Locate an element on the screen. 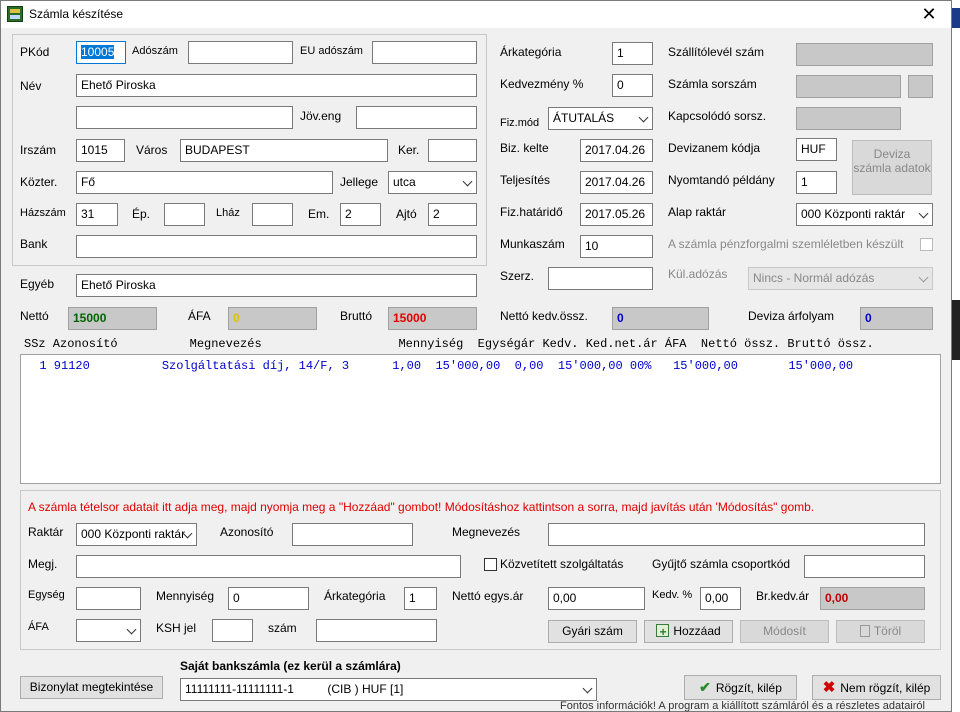 The height and width of the screenshot is (712, 960). item-mennyiseg-input: 0 is located at coordinates (268, 598).